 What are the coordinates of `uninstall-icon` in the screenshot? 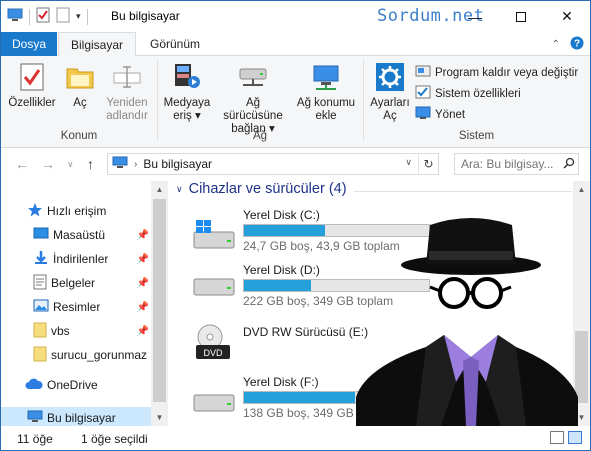 It's located at (423, 72).